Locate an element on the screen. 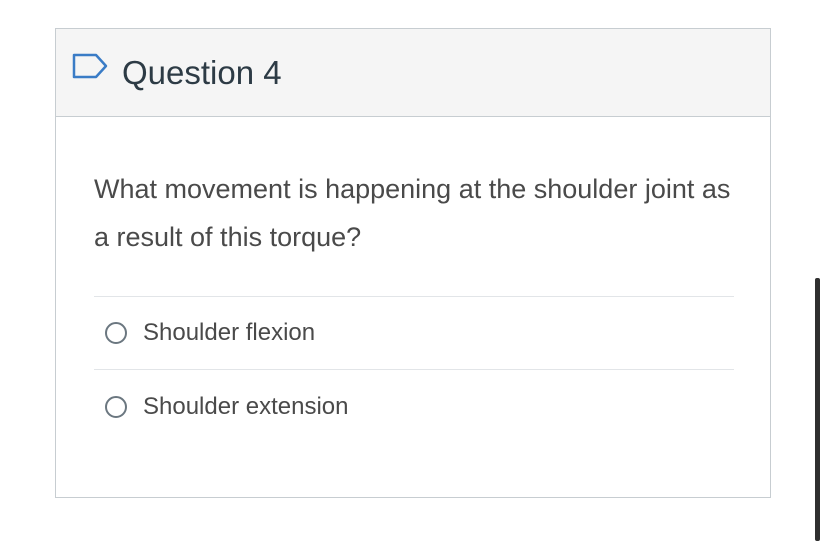  scrollbar is located at coordinates (817, 409).